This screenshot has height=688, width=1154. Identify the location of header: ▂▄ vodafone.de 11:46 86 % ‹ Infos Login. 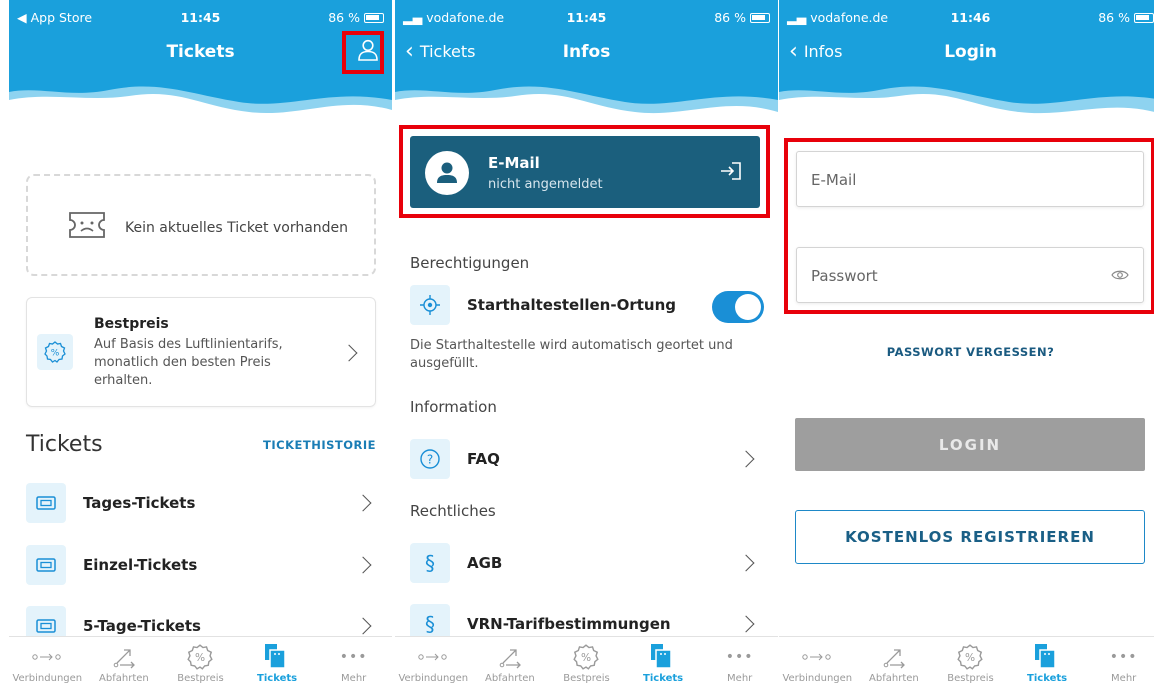
(966, 62).